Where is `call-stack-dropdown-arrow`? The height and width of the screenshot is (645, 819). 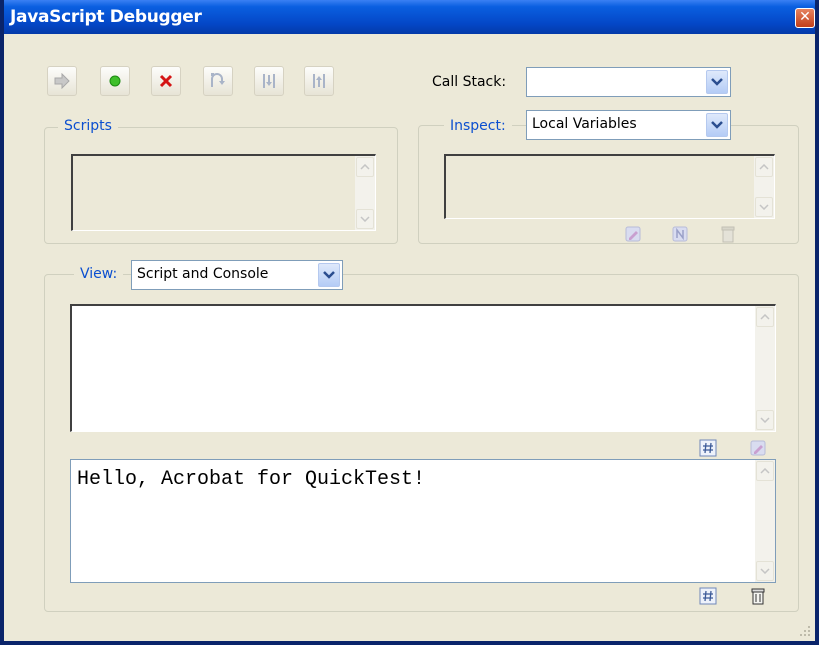 call-stack-dropdown-arrow is located at coordinates (717, 82).